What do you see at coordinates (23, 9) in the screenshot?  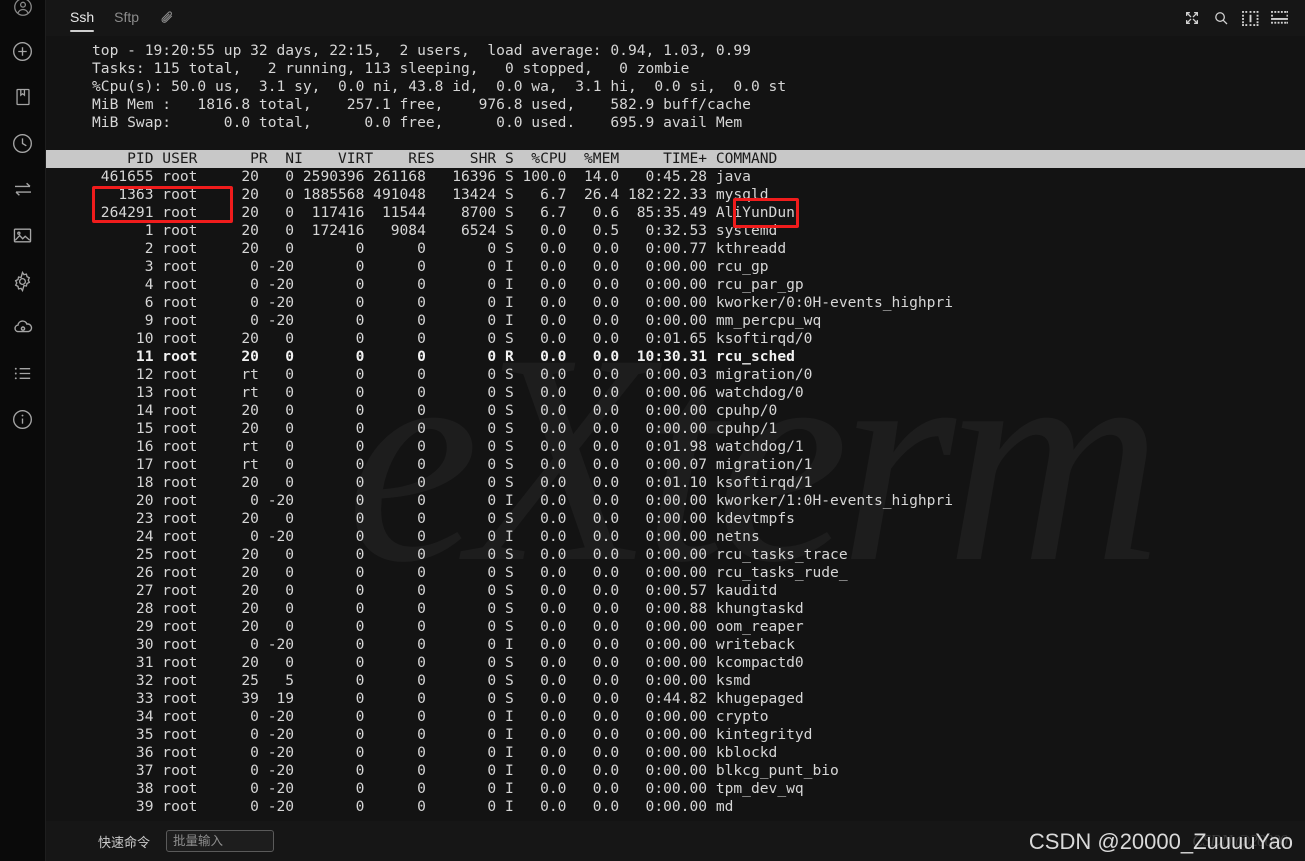 I see `account-circle-icon` at bounding box center [23, 9].